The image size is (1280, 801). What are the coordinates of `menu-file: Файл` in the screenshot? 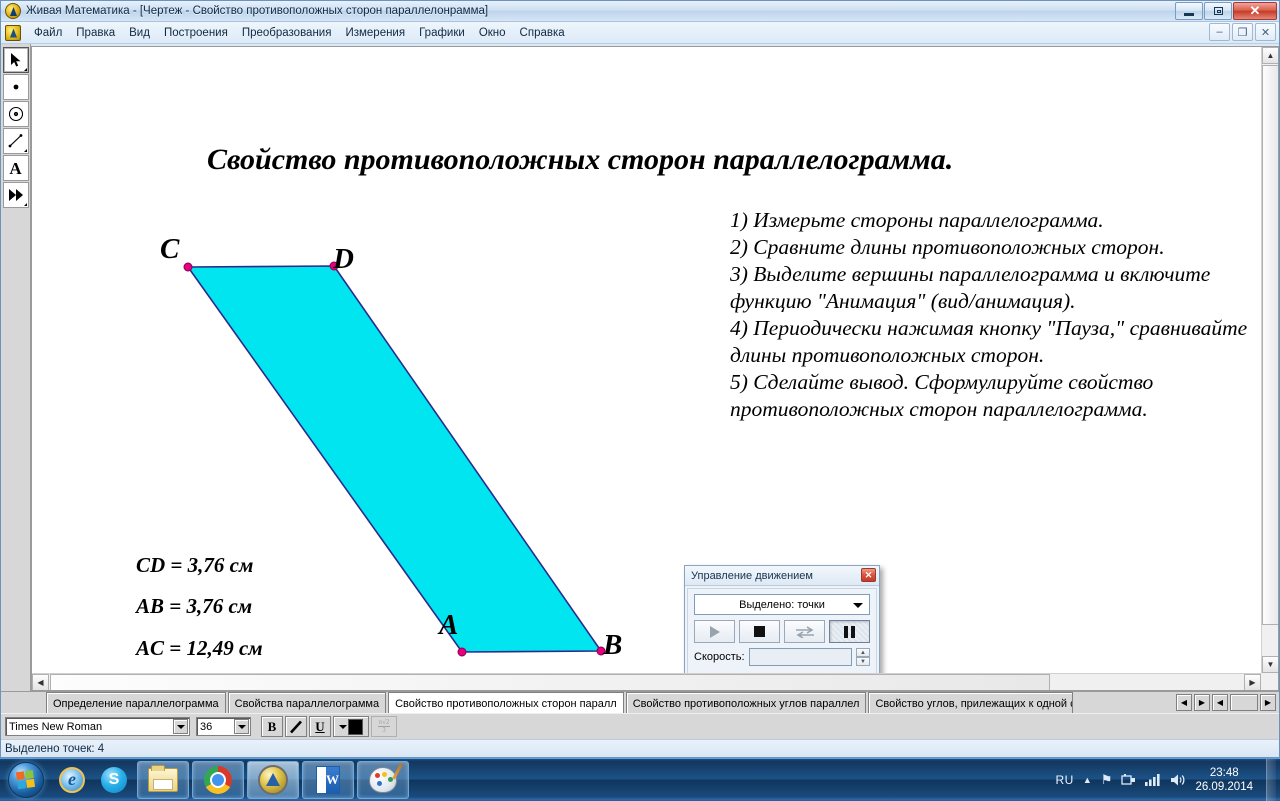 It's located at (48, 33).